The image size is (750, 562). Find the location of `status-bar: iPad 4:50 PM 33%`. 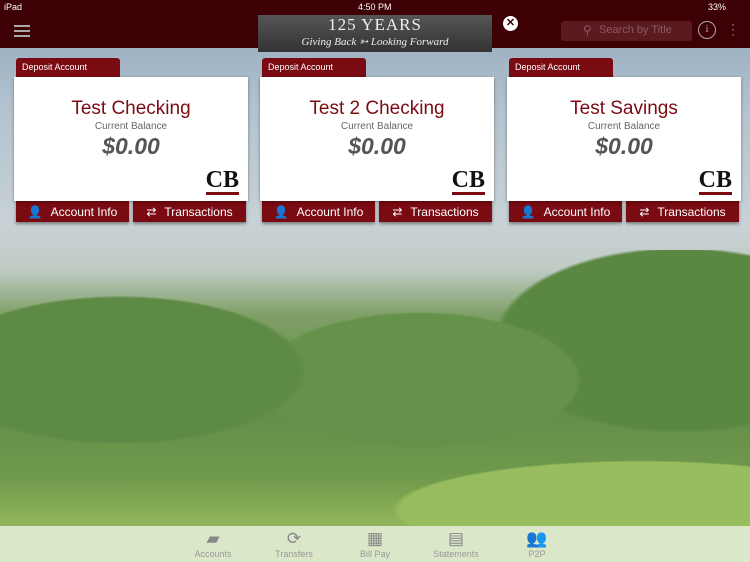

status-bar: iPad 4:50 PM 33% is located at coordinates (375, 7).